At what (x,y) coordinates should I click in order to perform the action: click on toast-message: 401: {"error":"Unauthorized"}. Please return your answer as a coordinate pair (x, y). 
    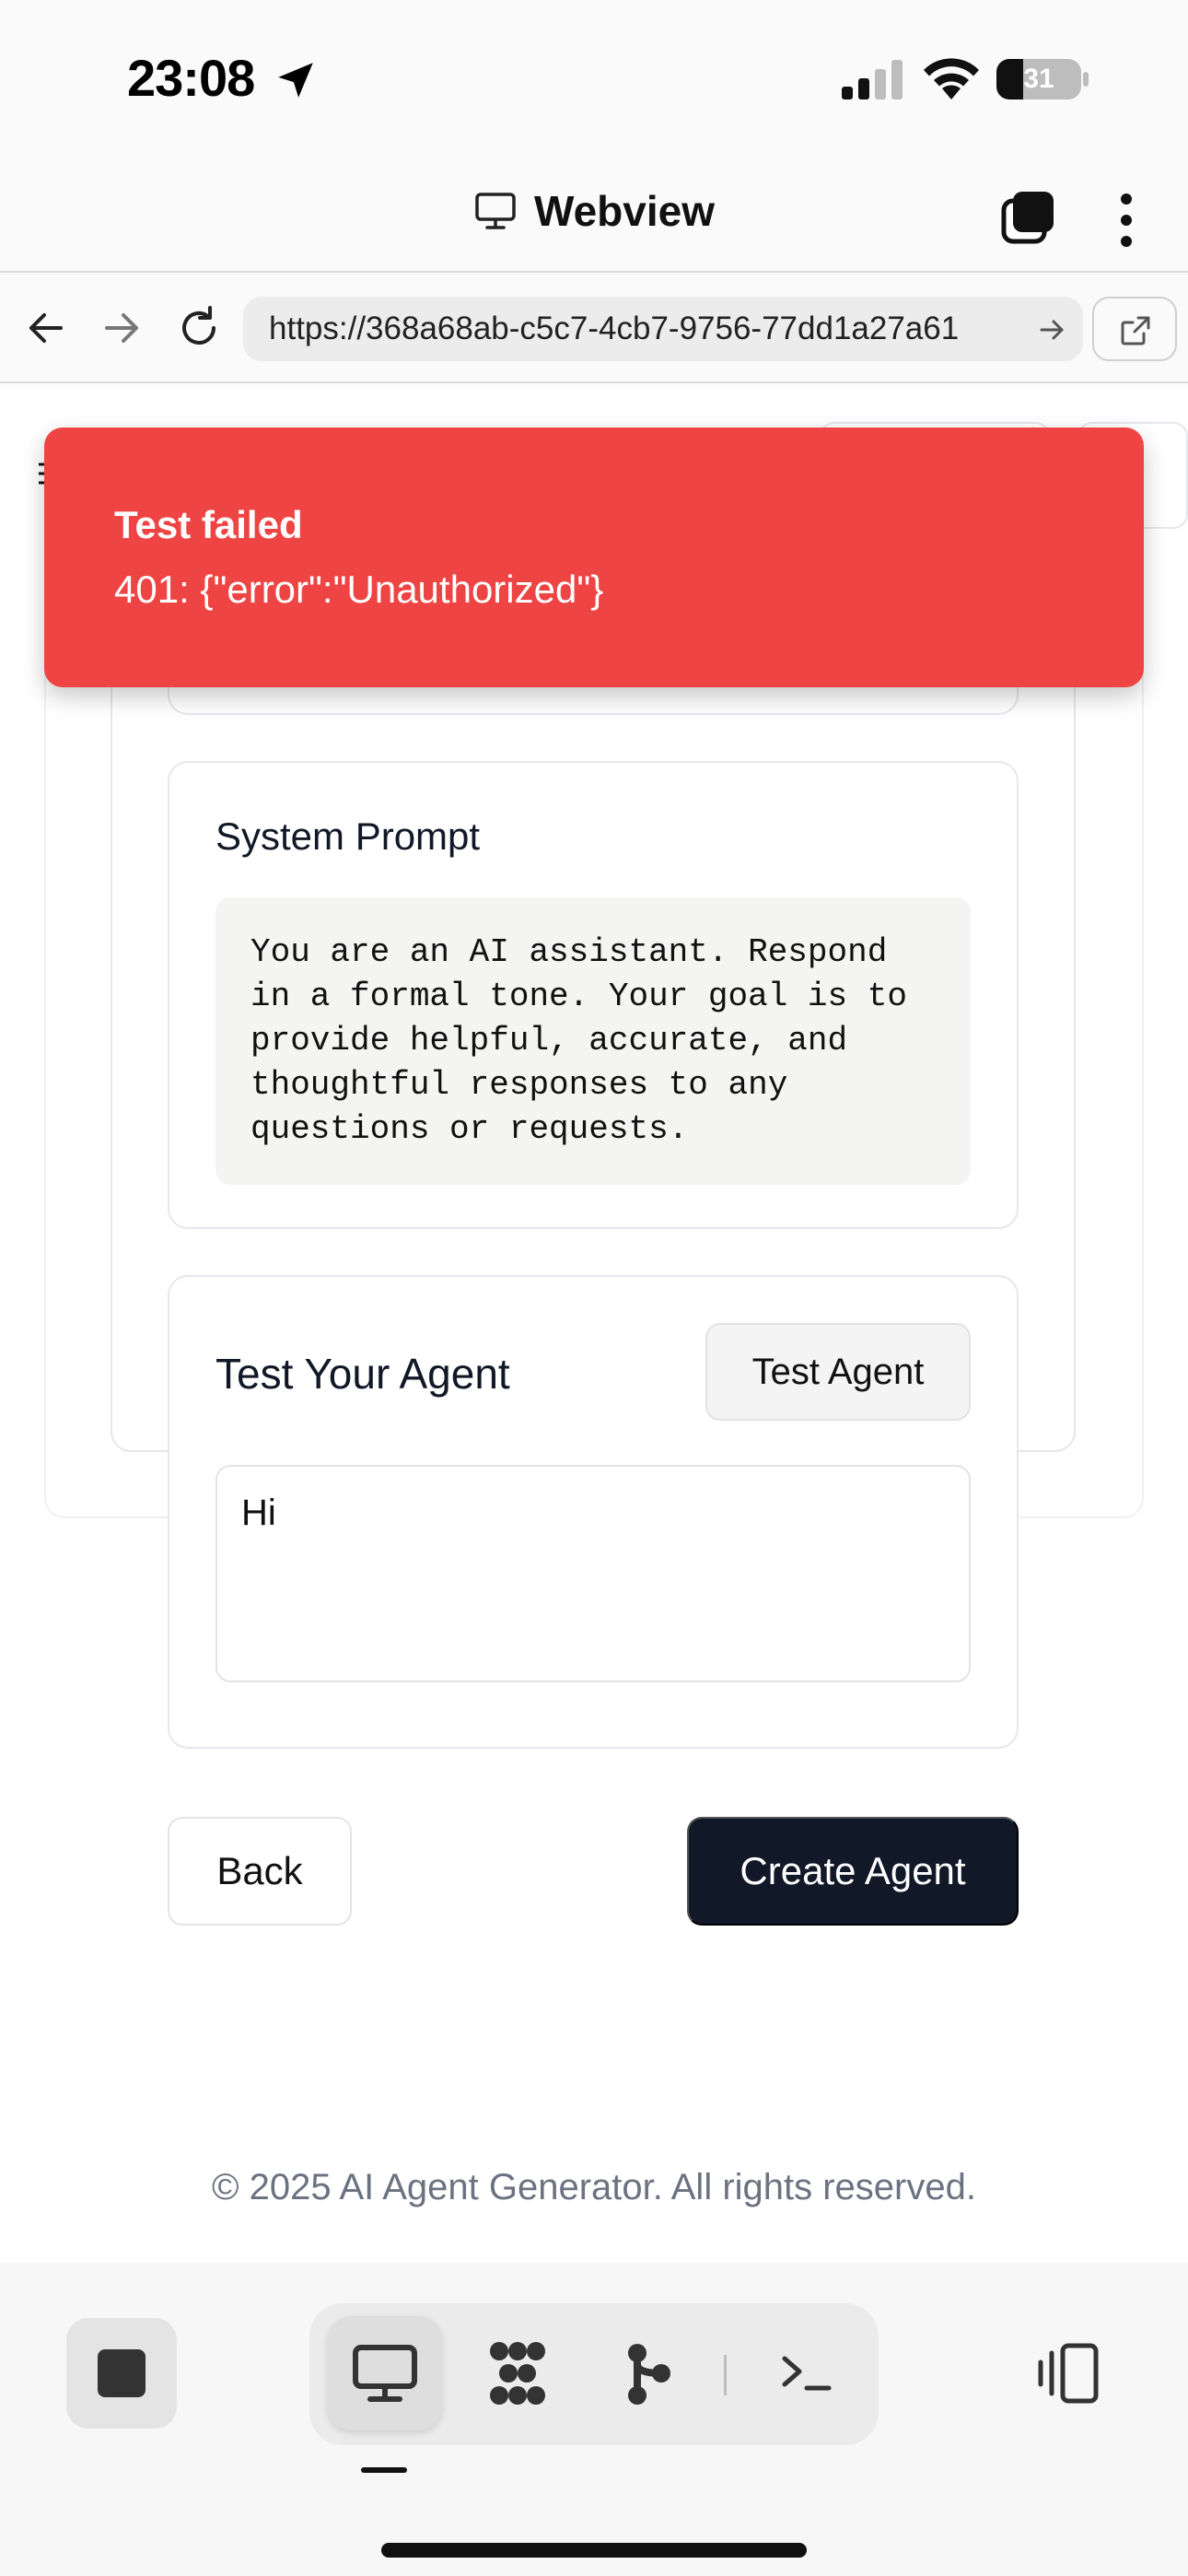
    Looking at the image, I should click on (359, 589).